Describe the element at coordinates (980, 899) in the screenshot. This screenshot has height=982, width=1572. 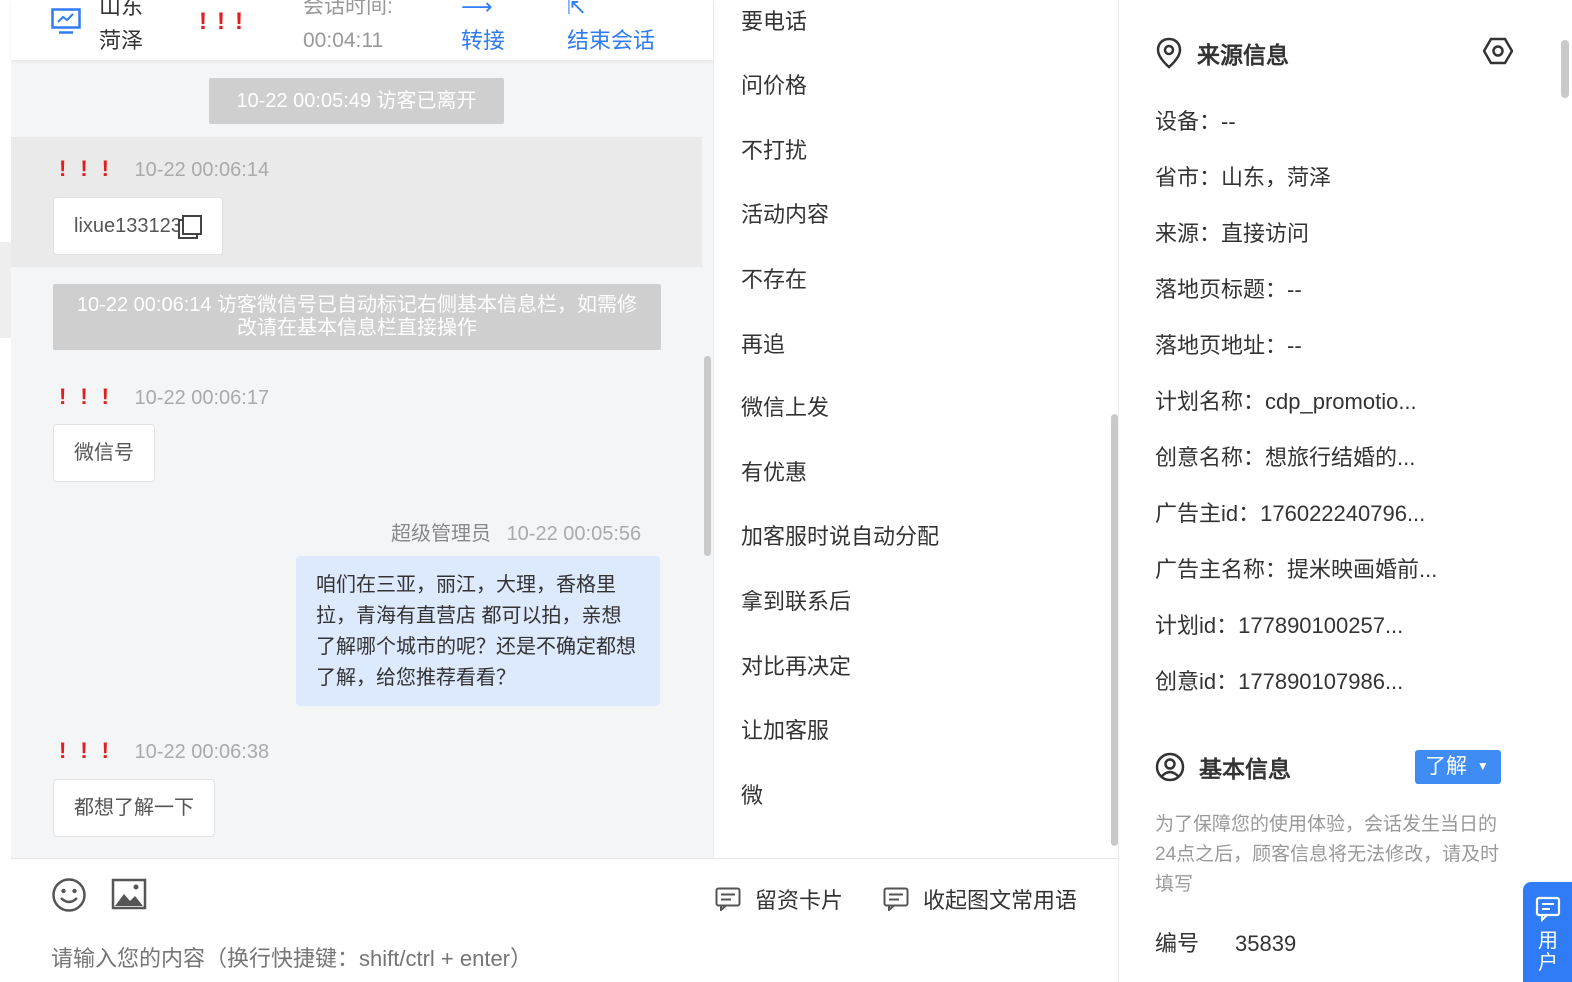
I see `collapse-phrases-button: 收起图文常用语` at that location.